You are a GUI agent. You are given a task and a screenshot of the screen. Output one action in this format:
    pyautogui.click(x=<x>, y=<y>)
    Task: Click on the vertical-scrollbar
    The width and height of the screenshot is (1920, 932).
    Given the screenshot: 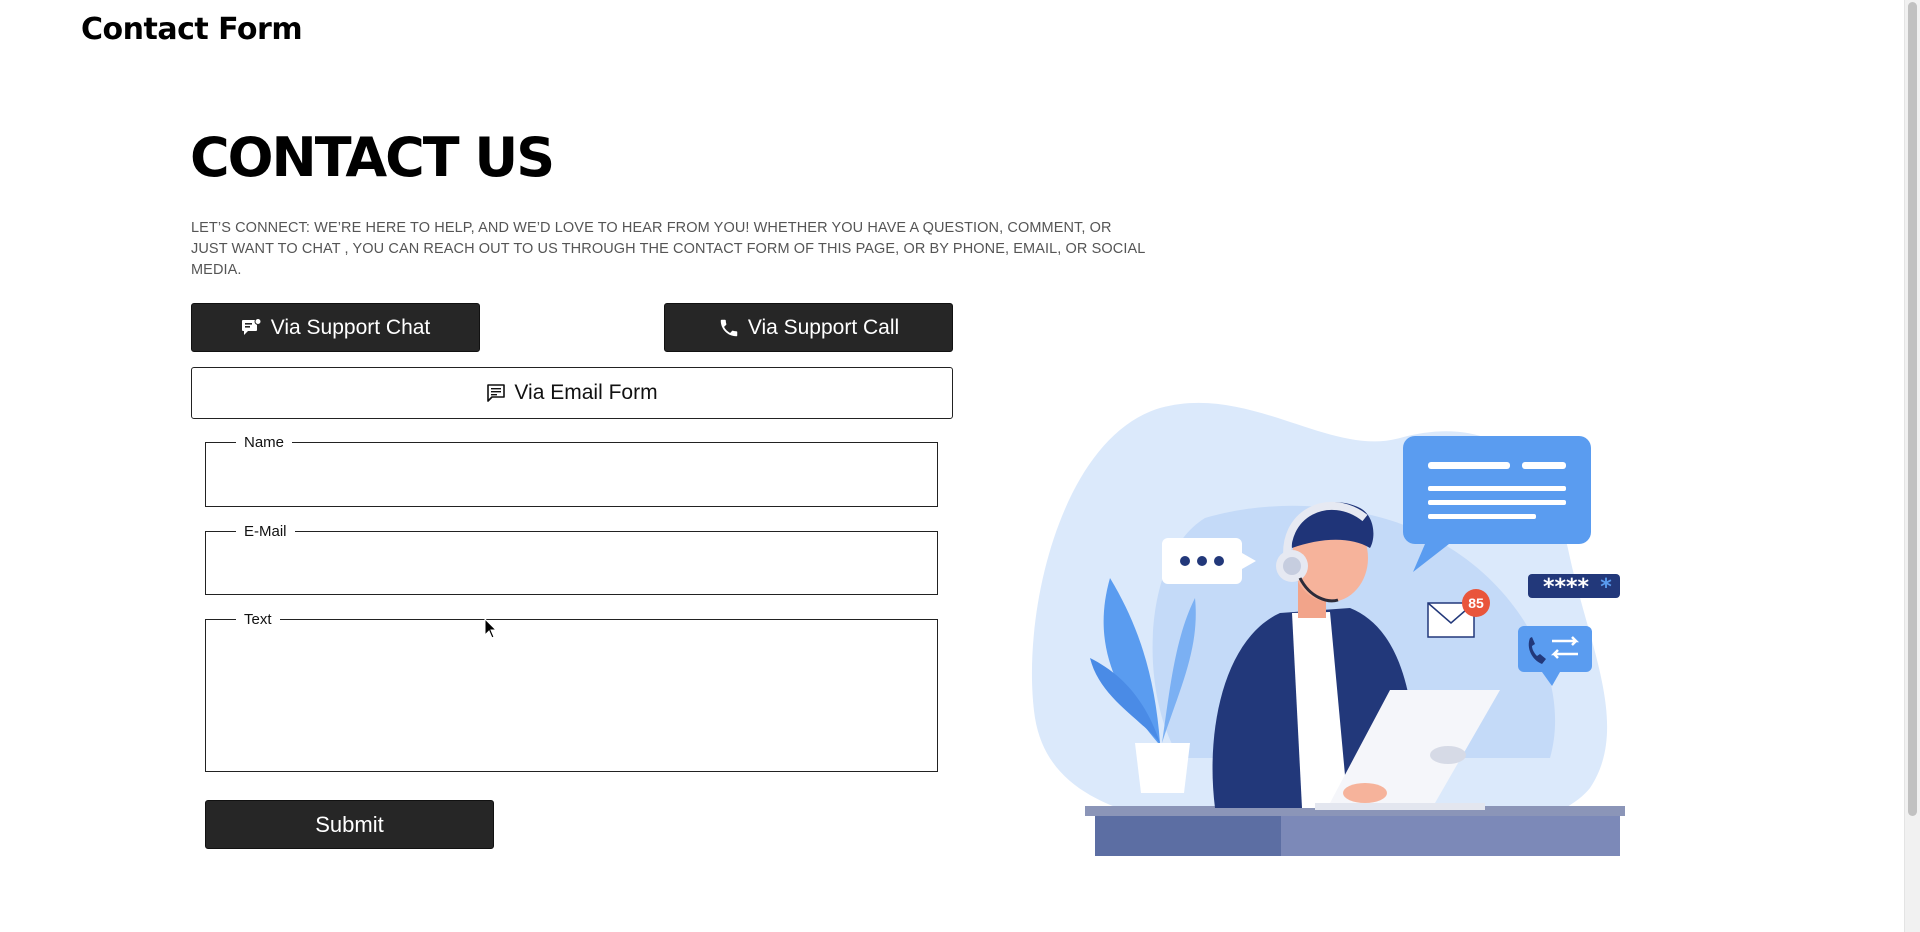 What is the action you would take?
    pyautogui.click(x=1912, y=466)
    